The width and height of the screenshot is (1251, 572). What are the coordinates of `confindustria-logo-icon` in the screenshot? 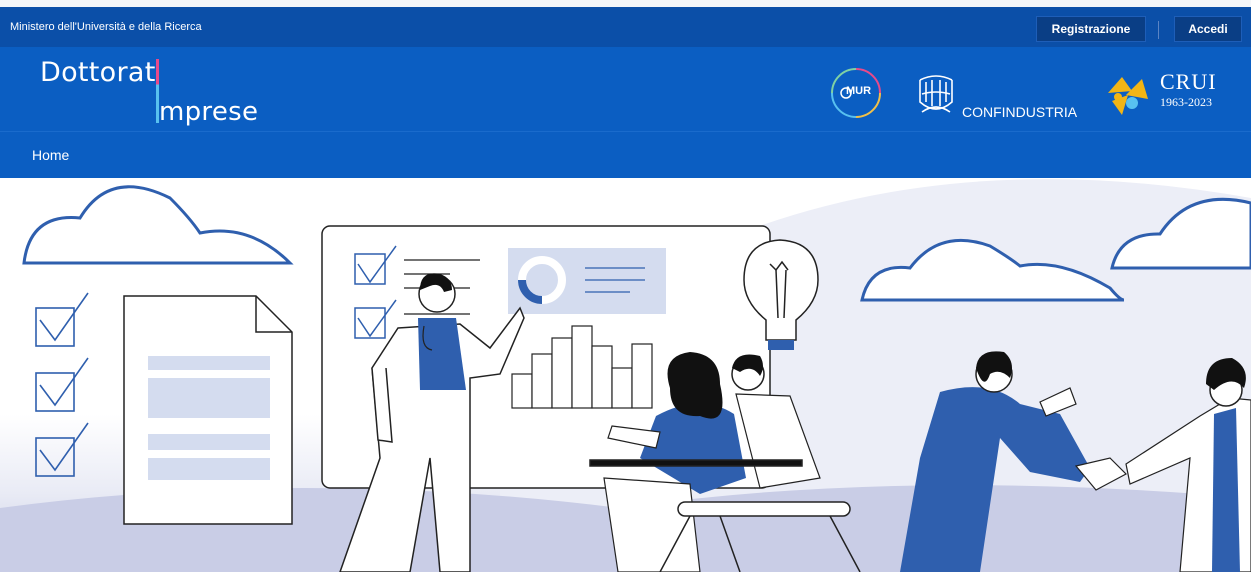 It's located at (936, 95).